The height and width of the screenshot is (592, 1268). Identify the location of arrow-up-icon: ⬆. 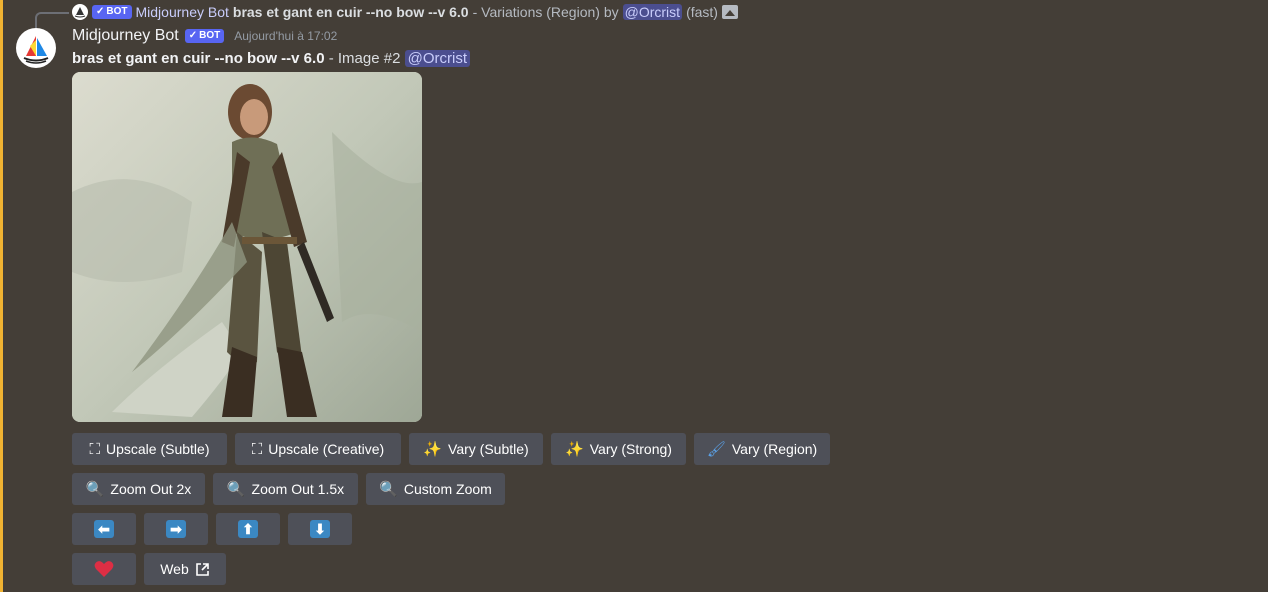
(248, 529).